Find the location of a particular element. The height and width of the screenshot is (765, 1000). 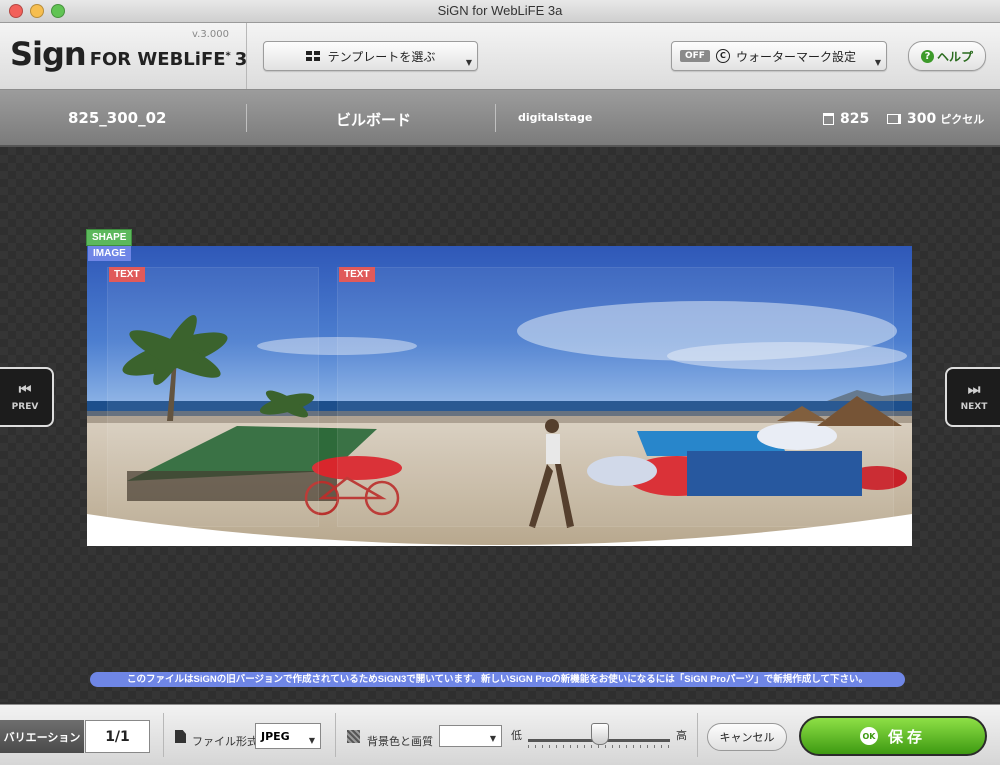

template-category: ビルボード is located at coordinates (374, 120).